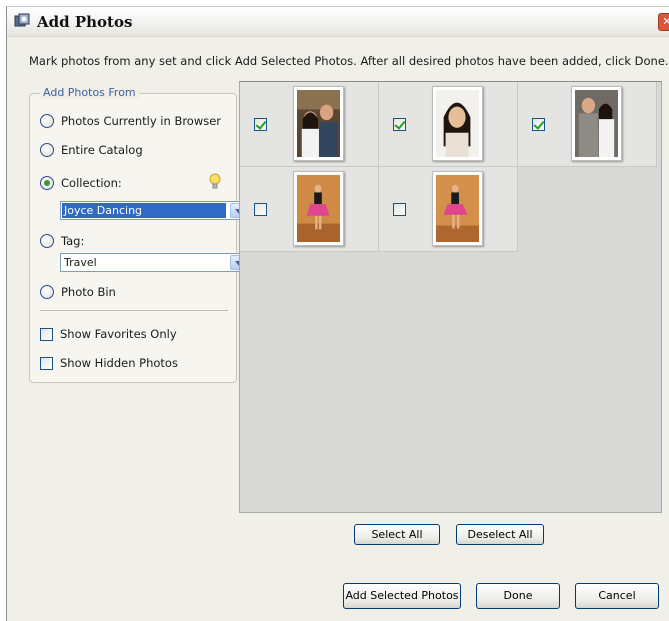 The height and width of the screenshot is (621, 669). Describe the element at coordinates (338, 22) in the screenshot. I see `title-bar: Add Photos ✕` at that location.